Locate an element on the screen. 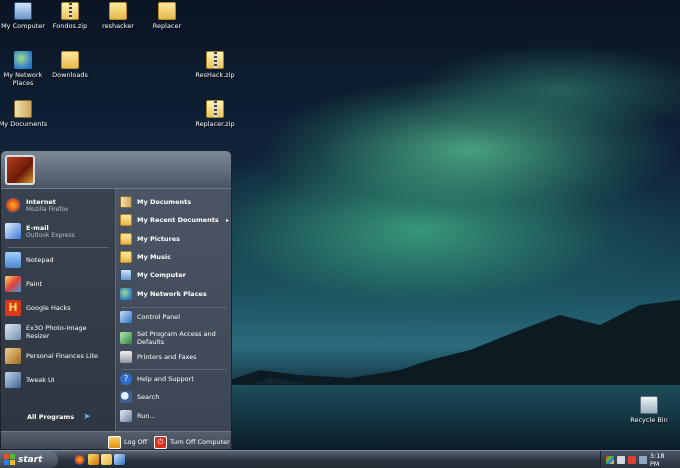  avatar is located at coordinates (20, 170).